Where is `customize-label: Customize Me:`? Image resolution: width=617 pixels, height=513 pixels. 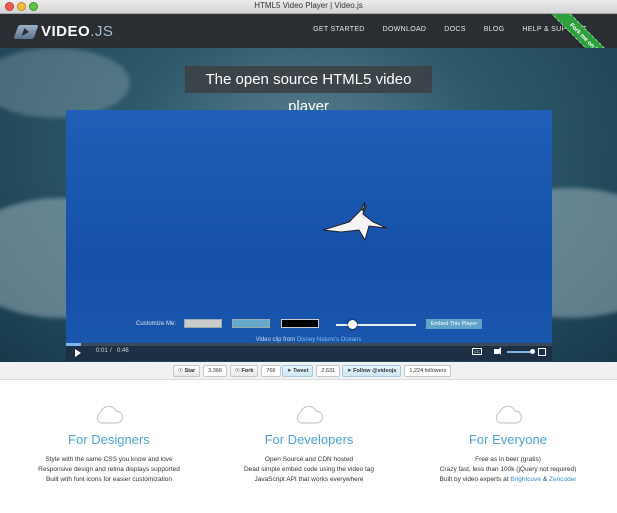
customize-label: Customize Me: is located at coordinates (156, 324).